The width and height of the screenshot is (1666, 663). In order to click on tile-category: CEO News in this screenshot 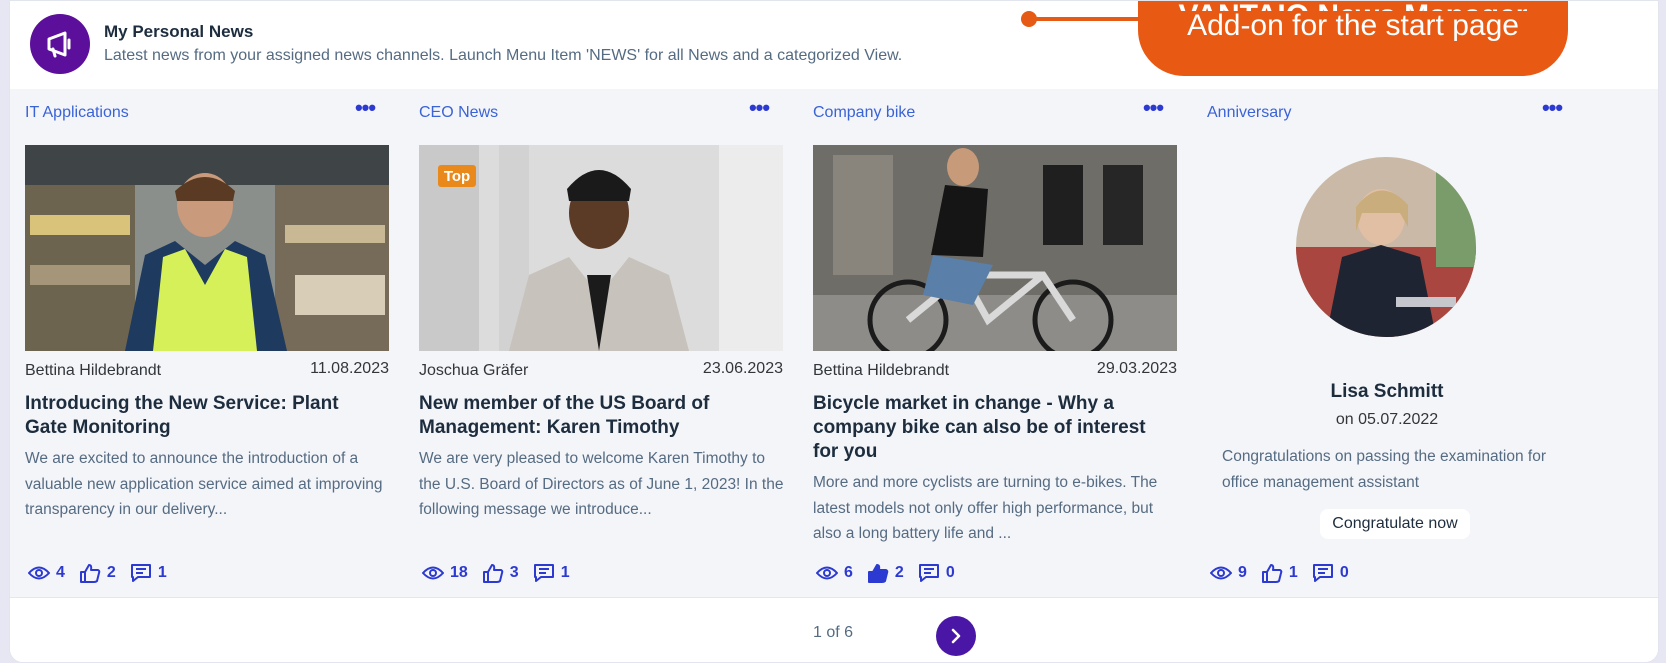, I will do `click(458, 113)`.